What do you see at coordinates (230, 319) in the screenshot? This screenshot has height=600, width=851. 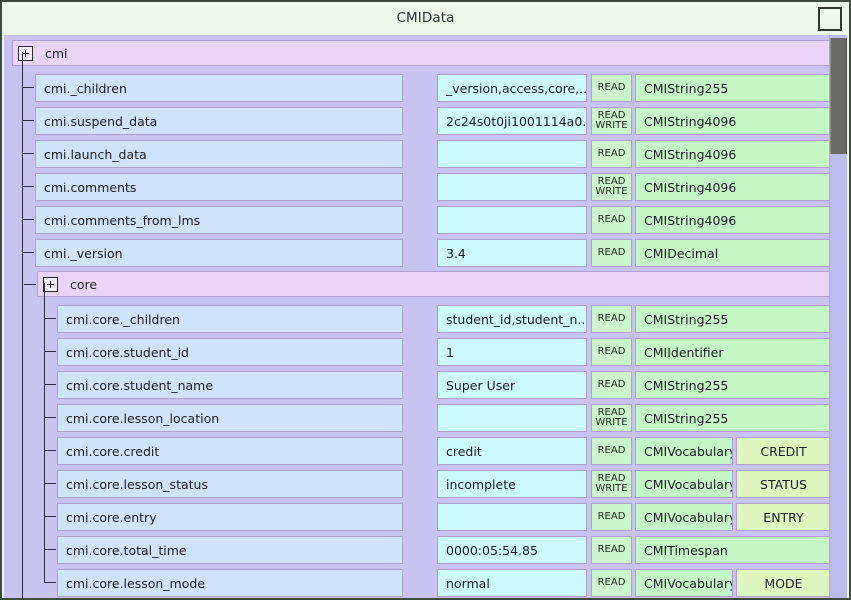 I see `element-name-cell: cmi.core._children` at bounding box center [230, 319].